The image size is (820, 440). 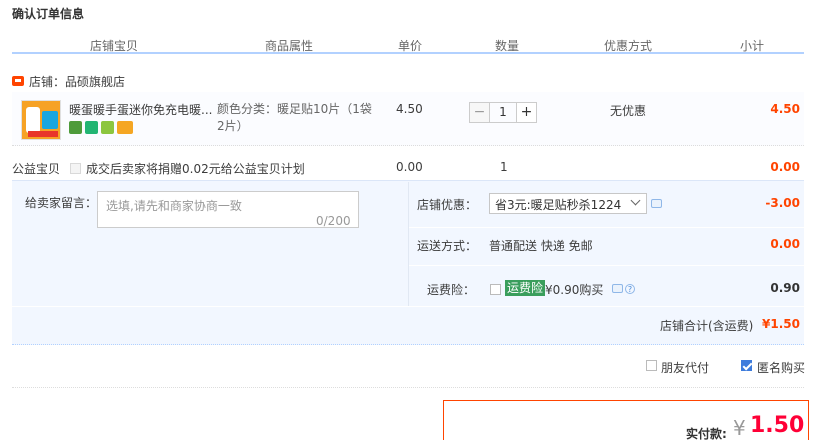 What do you see at coordinates (409, 109) in the screenshot?
I see `unit-price: 4.50` at bounding box center [409, 109].